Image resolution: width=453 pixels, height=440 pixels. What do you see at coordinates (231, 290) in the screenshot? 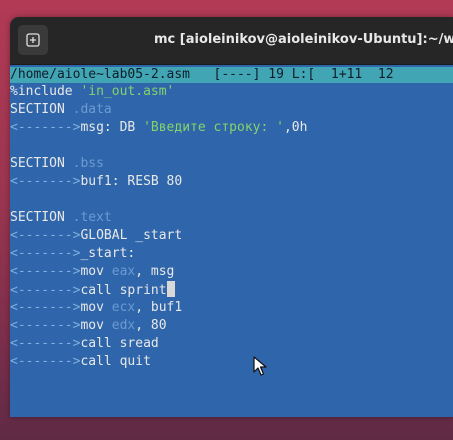
I see `code-line: <------->call sprint` at bounding box center [231, 290].